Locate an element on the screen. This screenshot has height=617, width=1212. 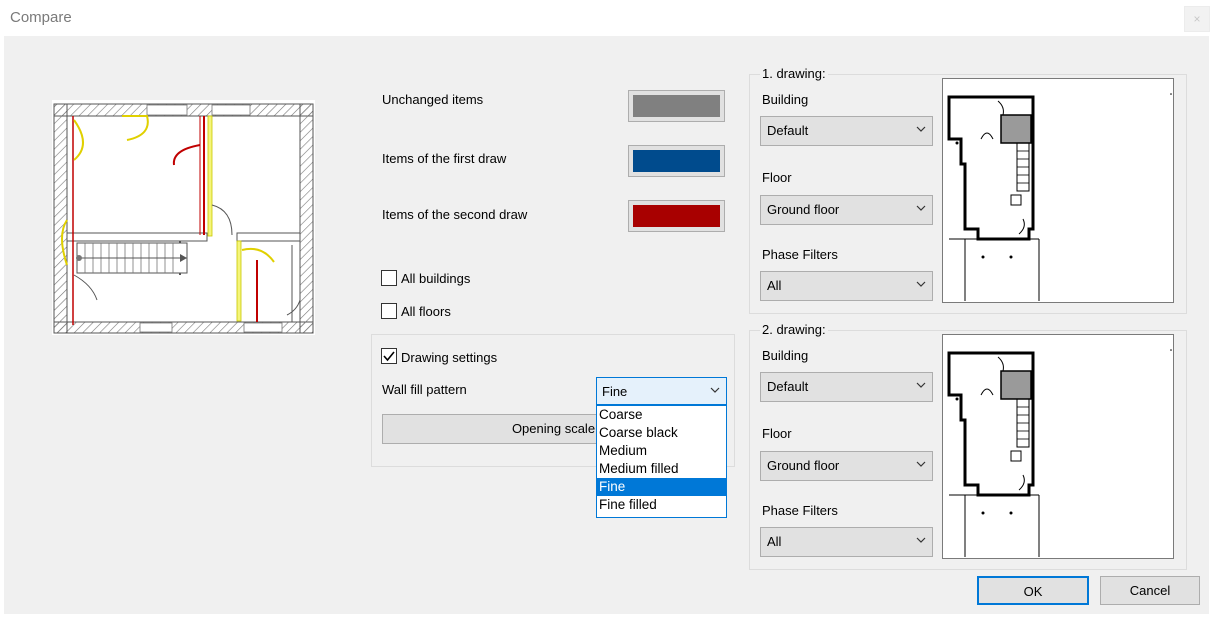
drawing1-floor-select: Ground floor is located at coordinates (846, 210).